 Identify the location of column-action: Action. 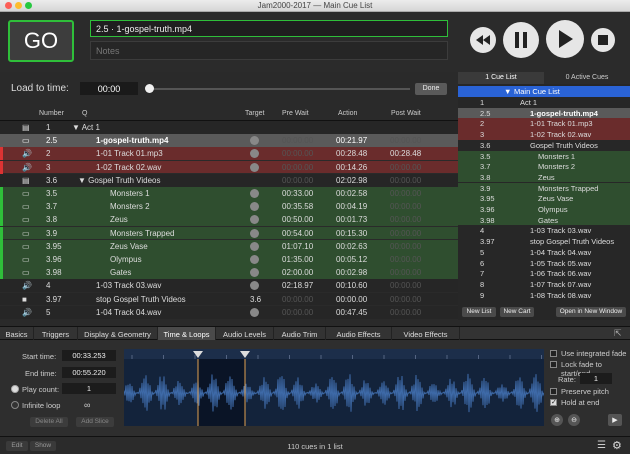
(347, 113).